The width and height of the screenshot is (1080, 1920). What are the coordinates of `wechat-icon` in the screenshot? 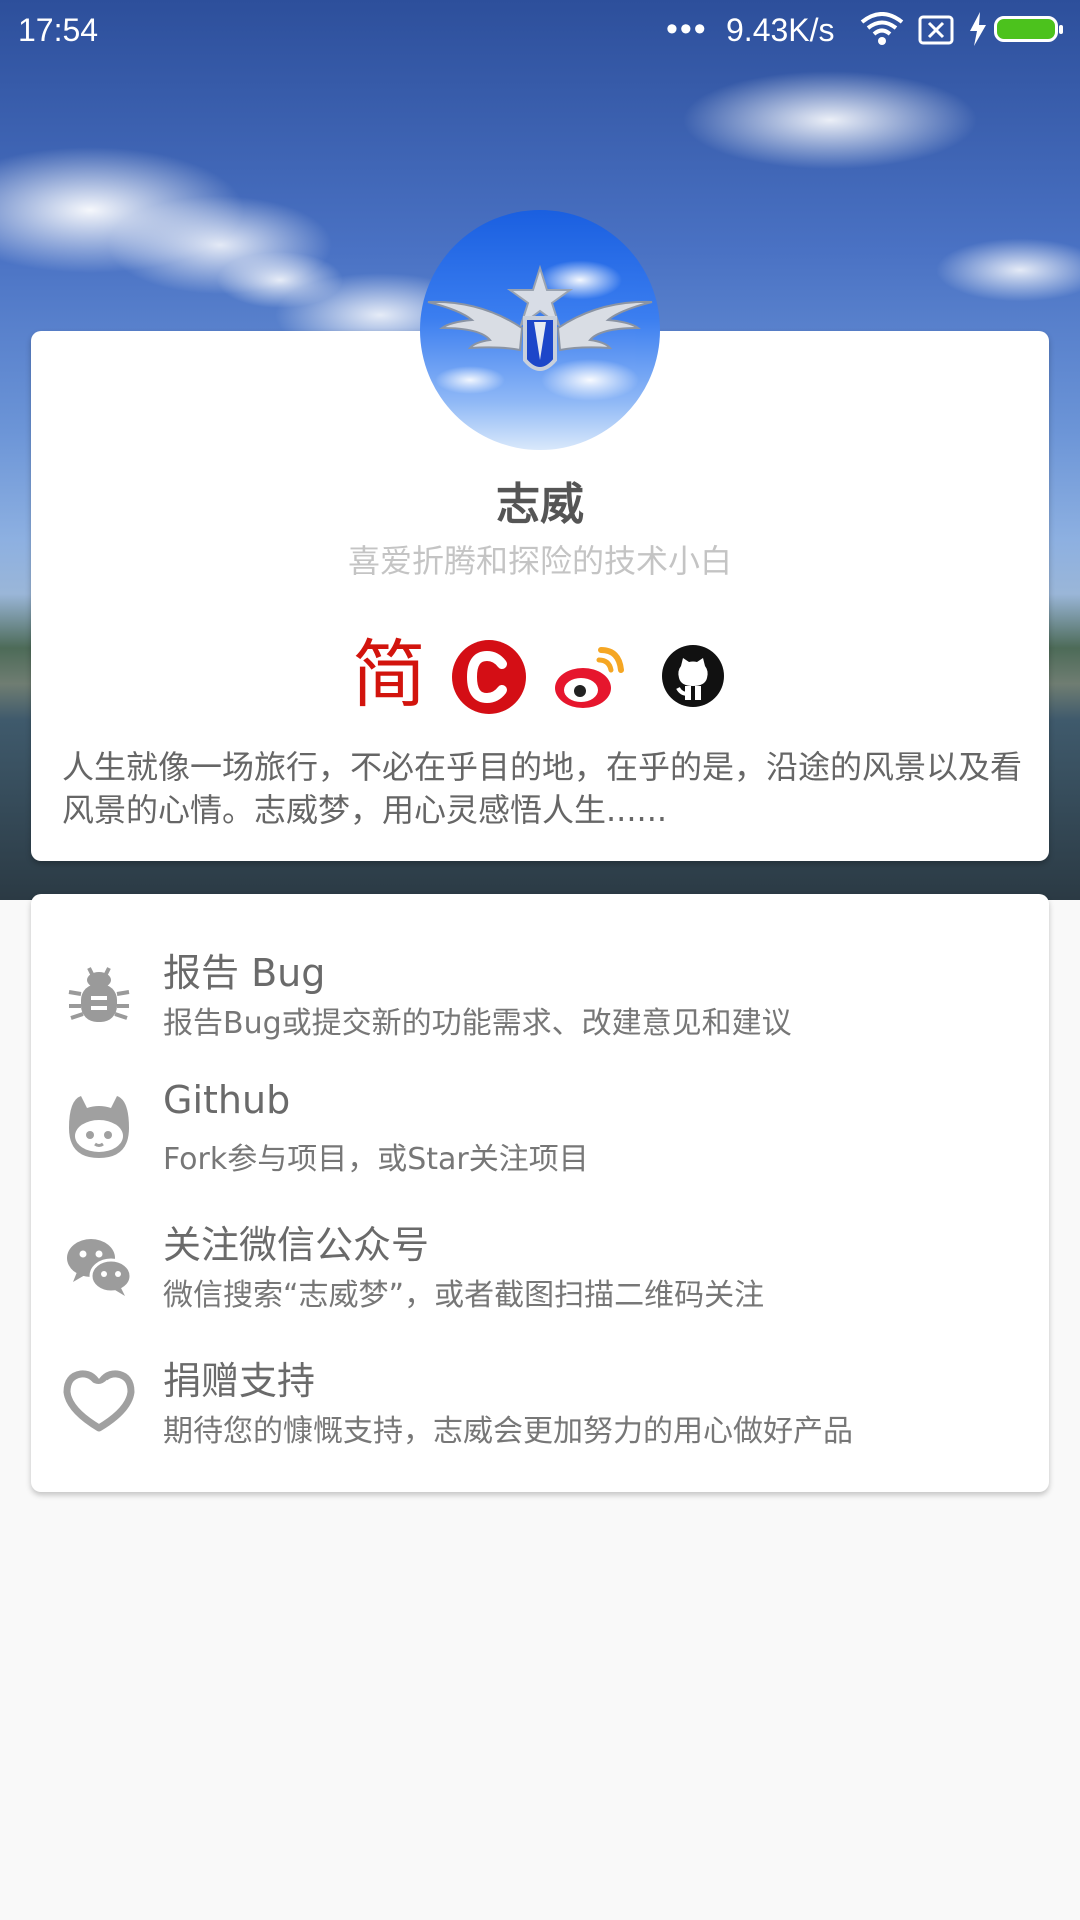 It's located at (99, 1264).